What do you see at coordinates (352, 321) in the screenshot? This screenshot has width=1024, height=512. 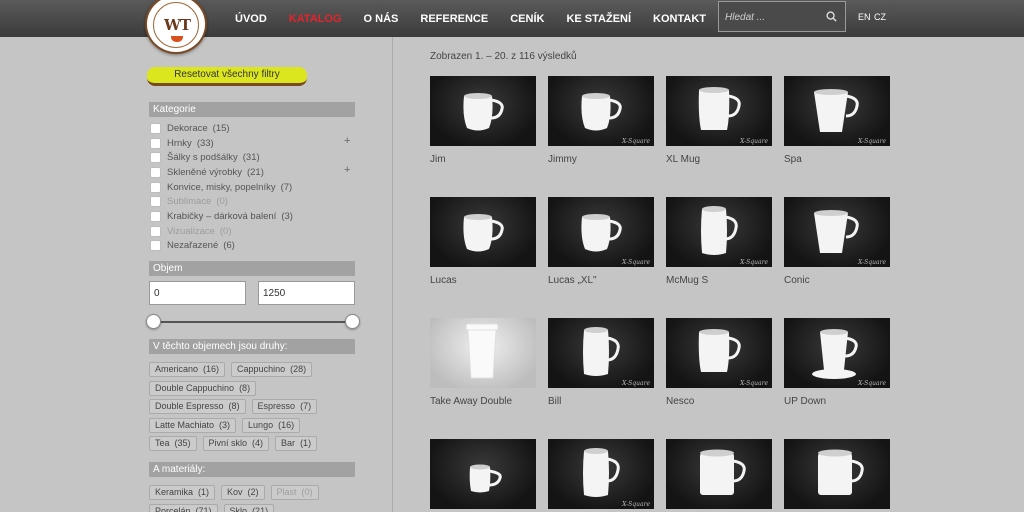 I see `volume-slider-max-handle` at bounding box center [352, 321].